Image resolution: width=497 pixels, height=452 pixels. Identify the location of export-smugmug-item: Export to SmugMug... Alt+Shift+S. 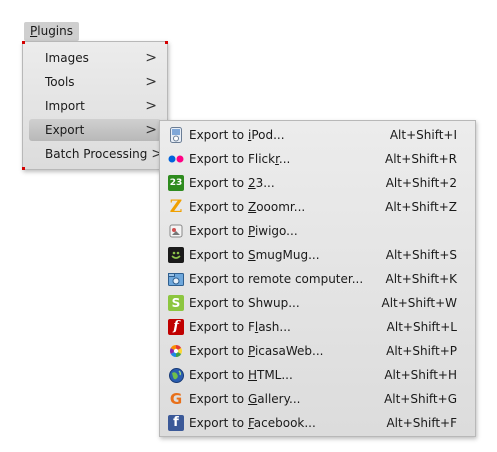
(315, 255).